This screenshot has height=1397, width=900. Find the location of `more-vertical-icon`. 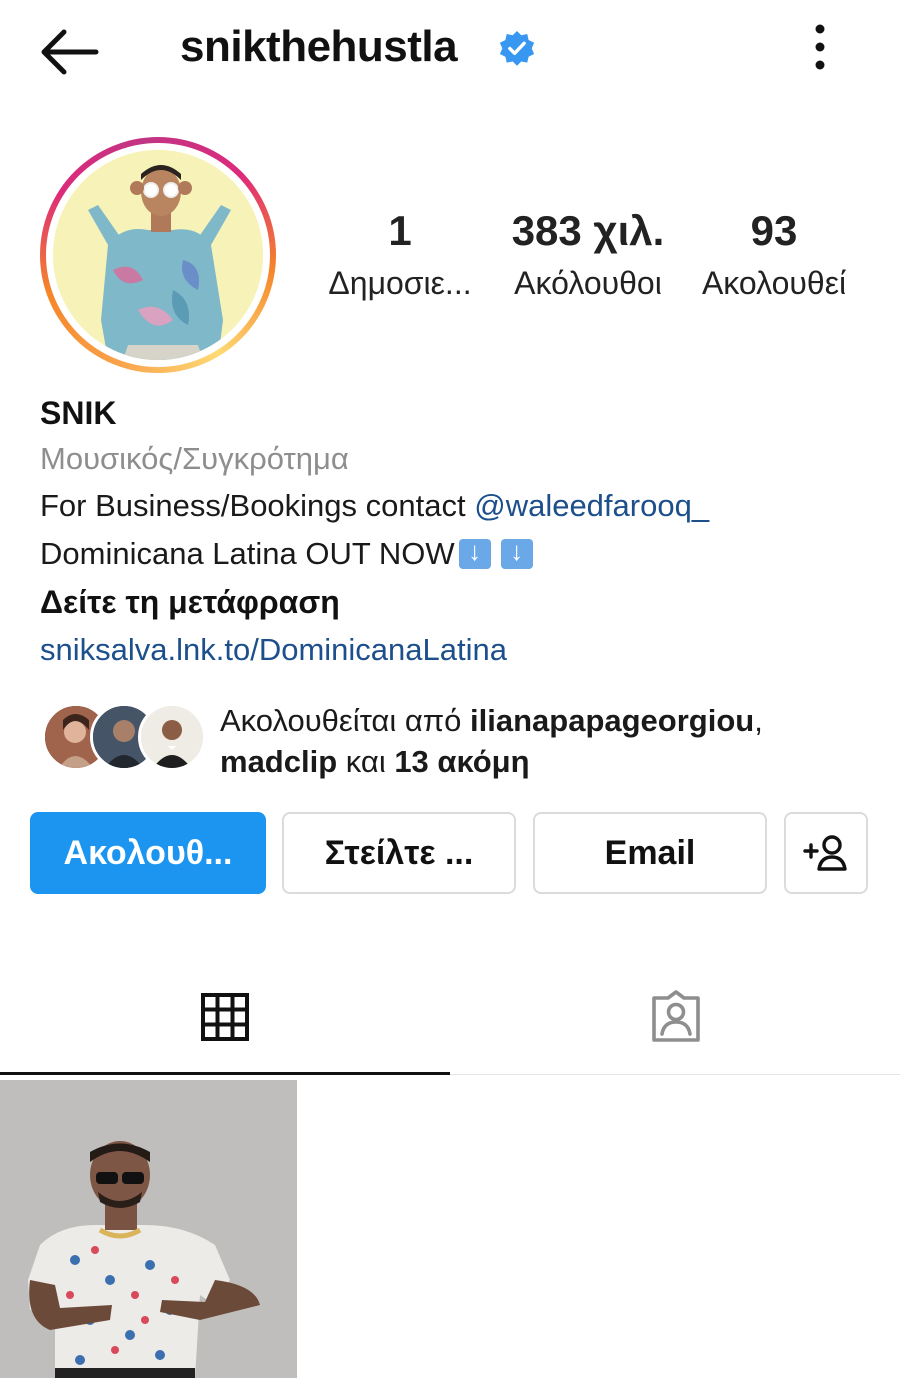

more-vertical-icon is located at coordinates (820, 47).